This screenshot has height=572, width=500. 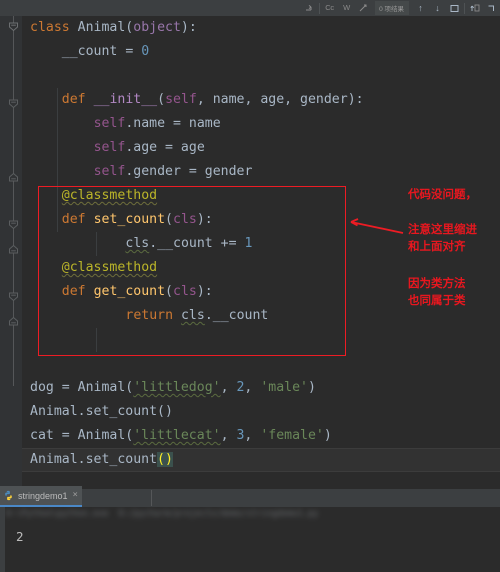 What do you see at coordinates (437, 291) in the screenshot?
I see `annotation-note-3: 因为类方法 也同属于类` at bounding box center [437, 291].